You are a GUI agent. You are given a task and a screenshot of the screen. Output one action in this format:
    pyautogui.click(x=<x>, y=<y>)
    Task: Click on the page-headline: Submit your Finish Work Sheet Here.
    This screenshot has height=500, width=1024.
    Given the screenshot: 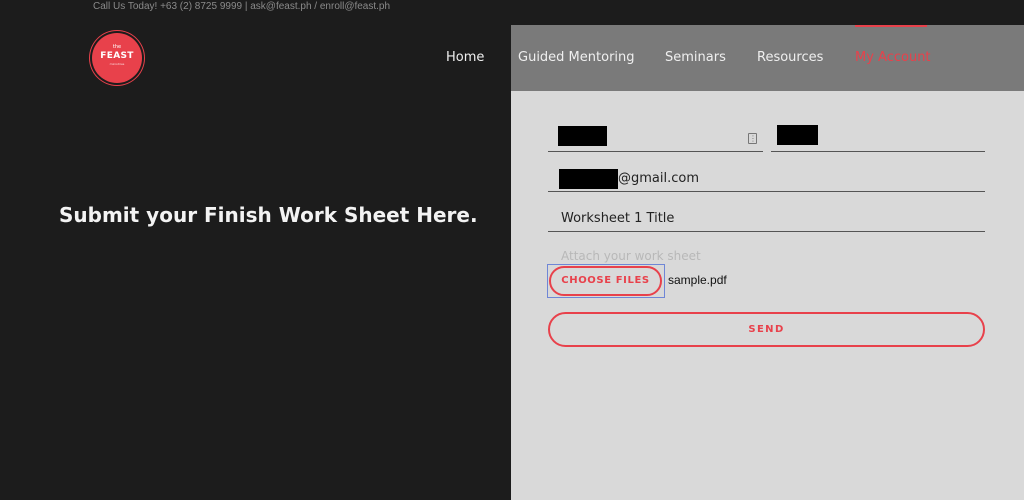 What is the action you would take?
    pyautogui.click(x=268, y=215)
    